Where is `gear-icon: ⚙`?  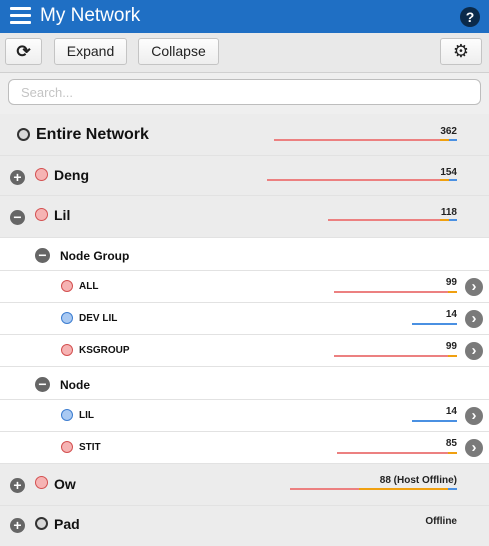
gear-icon: ⚙ is located at coordinates (461, 51).